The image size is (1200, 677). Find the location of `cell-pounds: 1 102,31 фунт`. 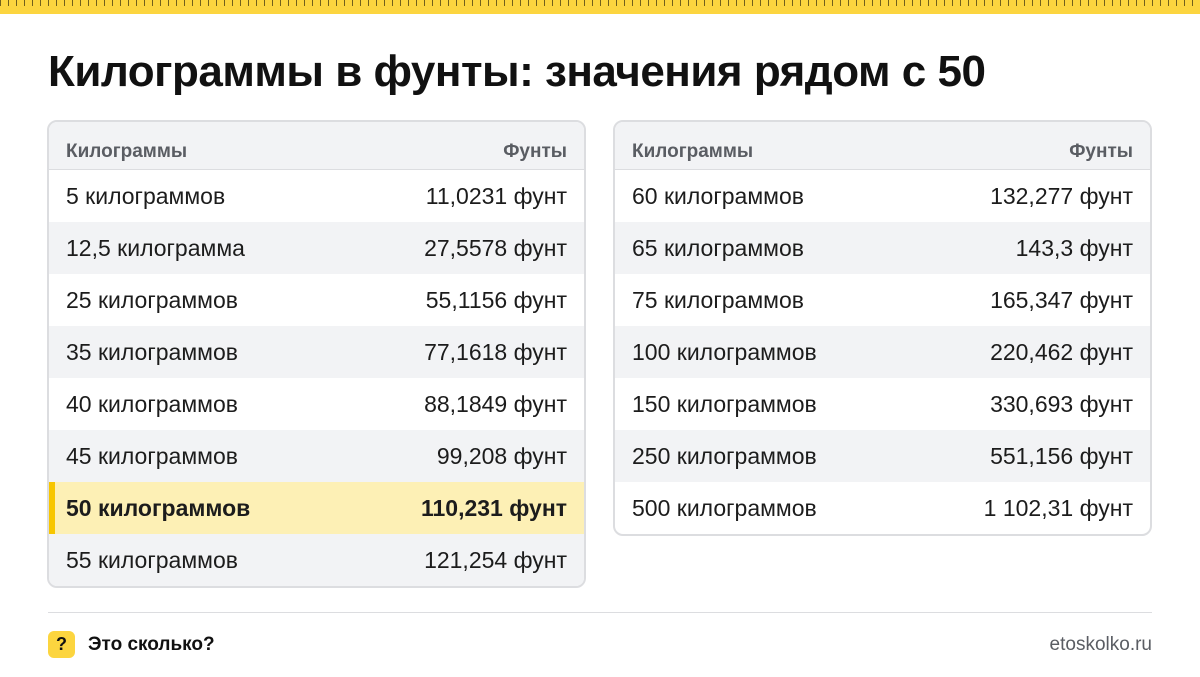

cell-pounds: 1 102,31 фунт is located at coordinates (1058, 507).